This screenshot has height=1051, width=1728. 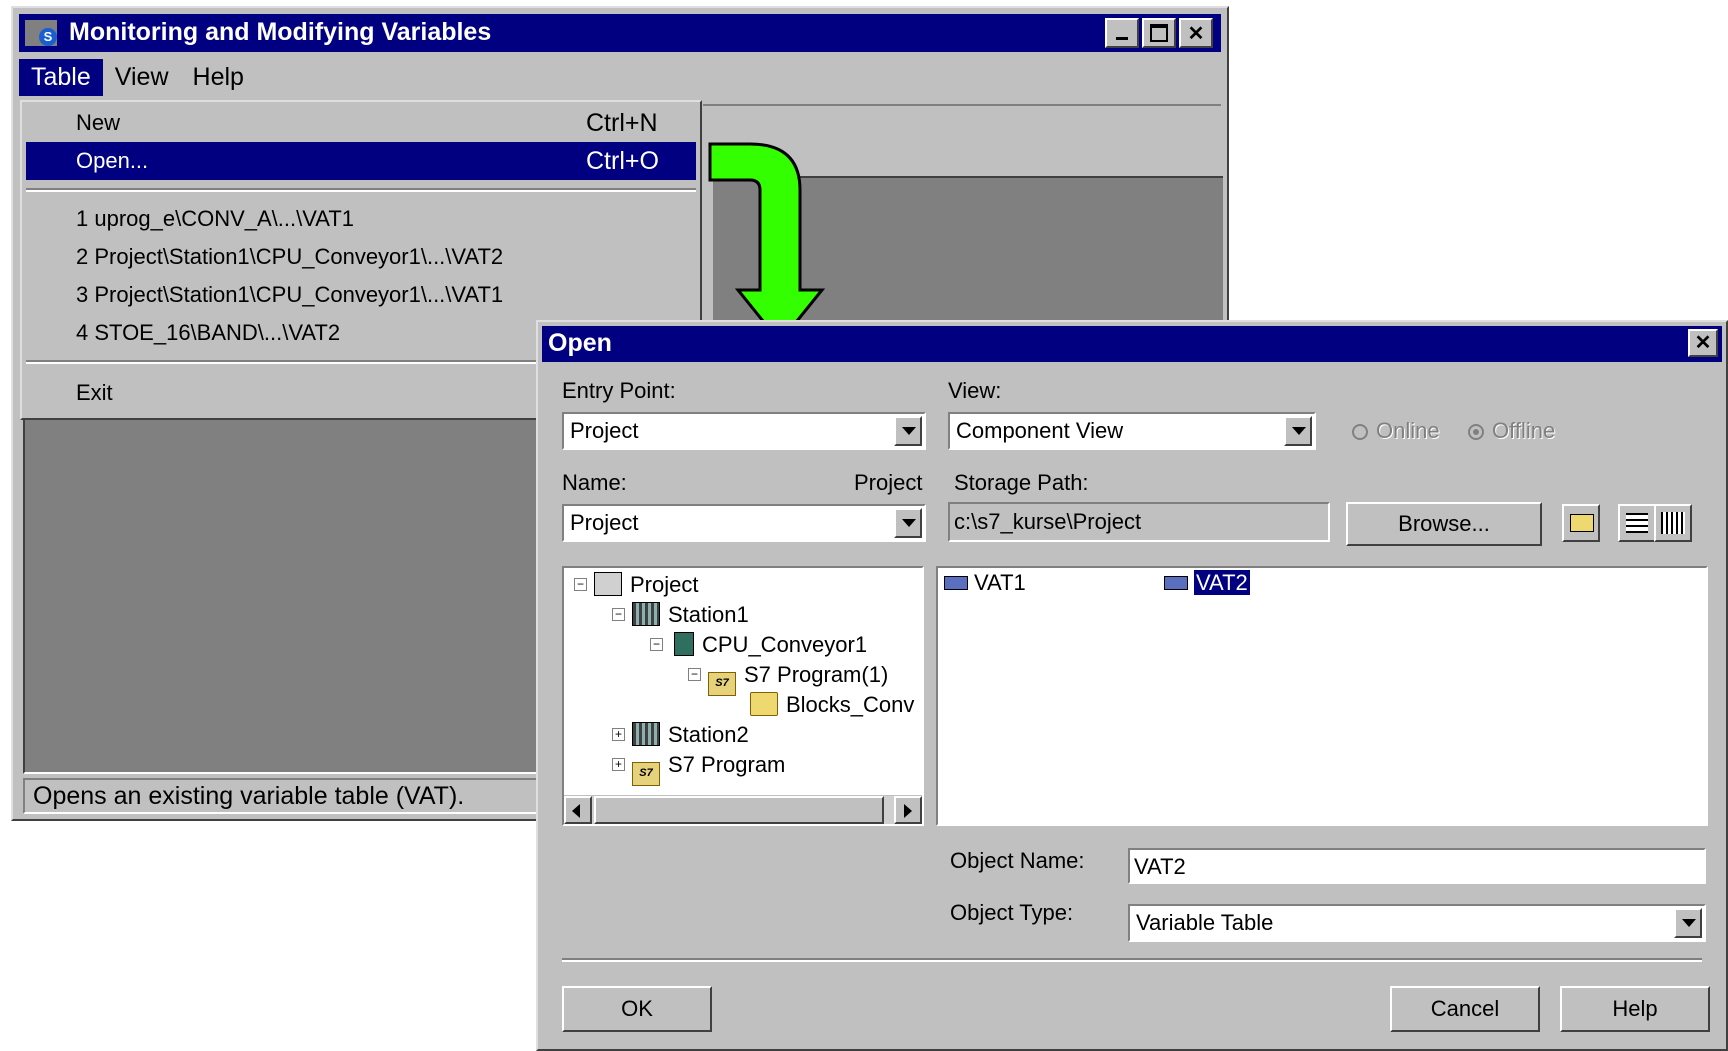 I want to click on list-view-button, so click(x=1637, y=523).